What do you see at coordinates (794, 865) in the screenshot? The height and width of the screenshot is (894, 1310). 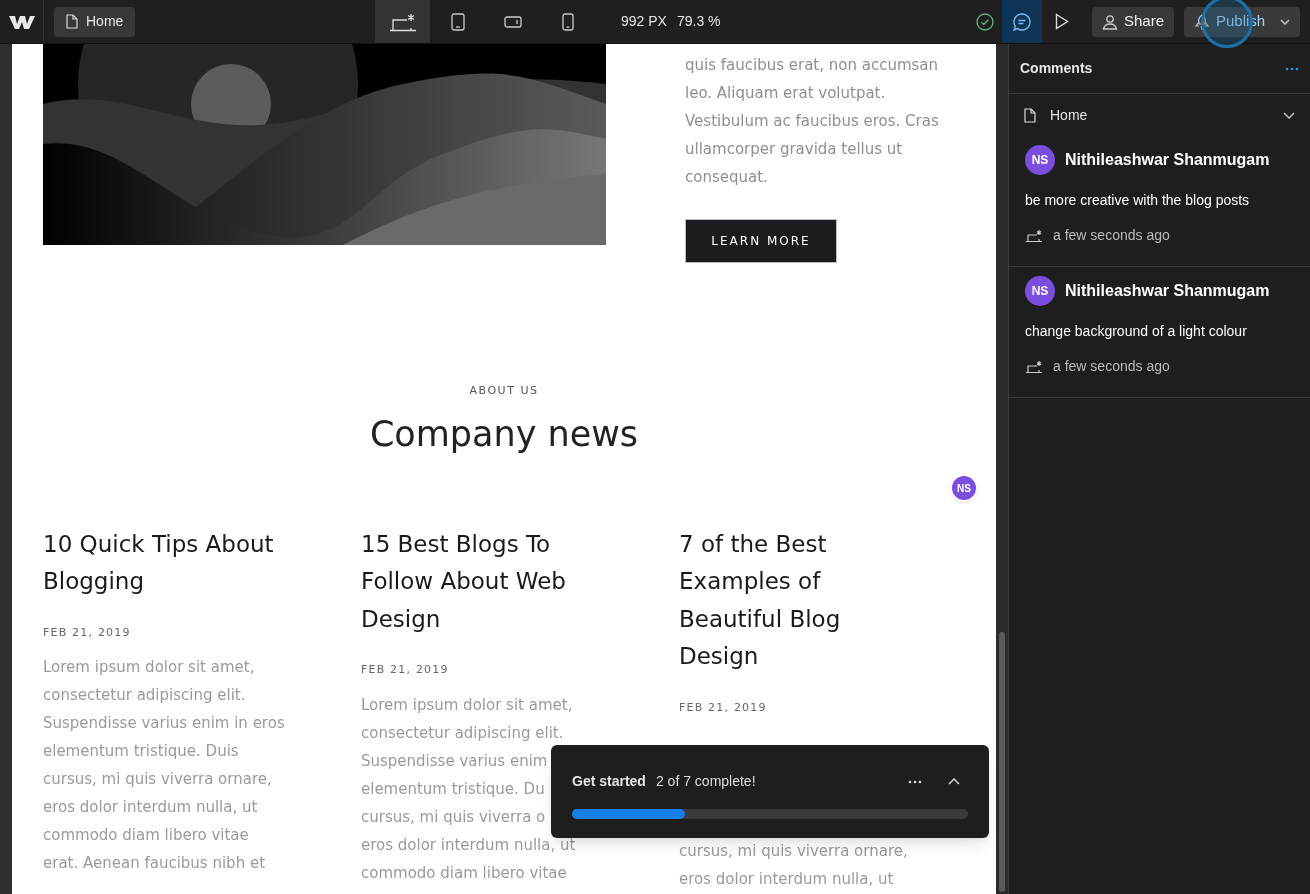 I see `post-excerpt: cursus, mi quis viverra ornare, eros dolor interdum nulla, ut` at bounding box center [794, 865].